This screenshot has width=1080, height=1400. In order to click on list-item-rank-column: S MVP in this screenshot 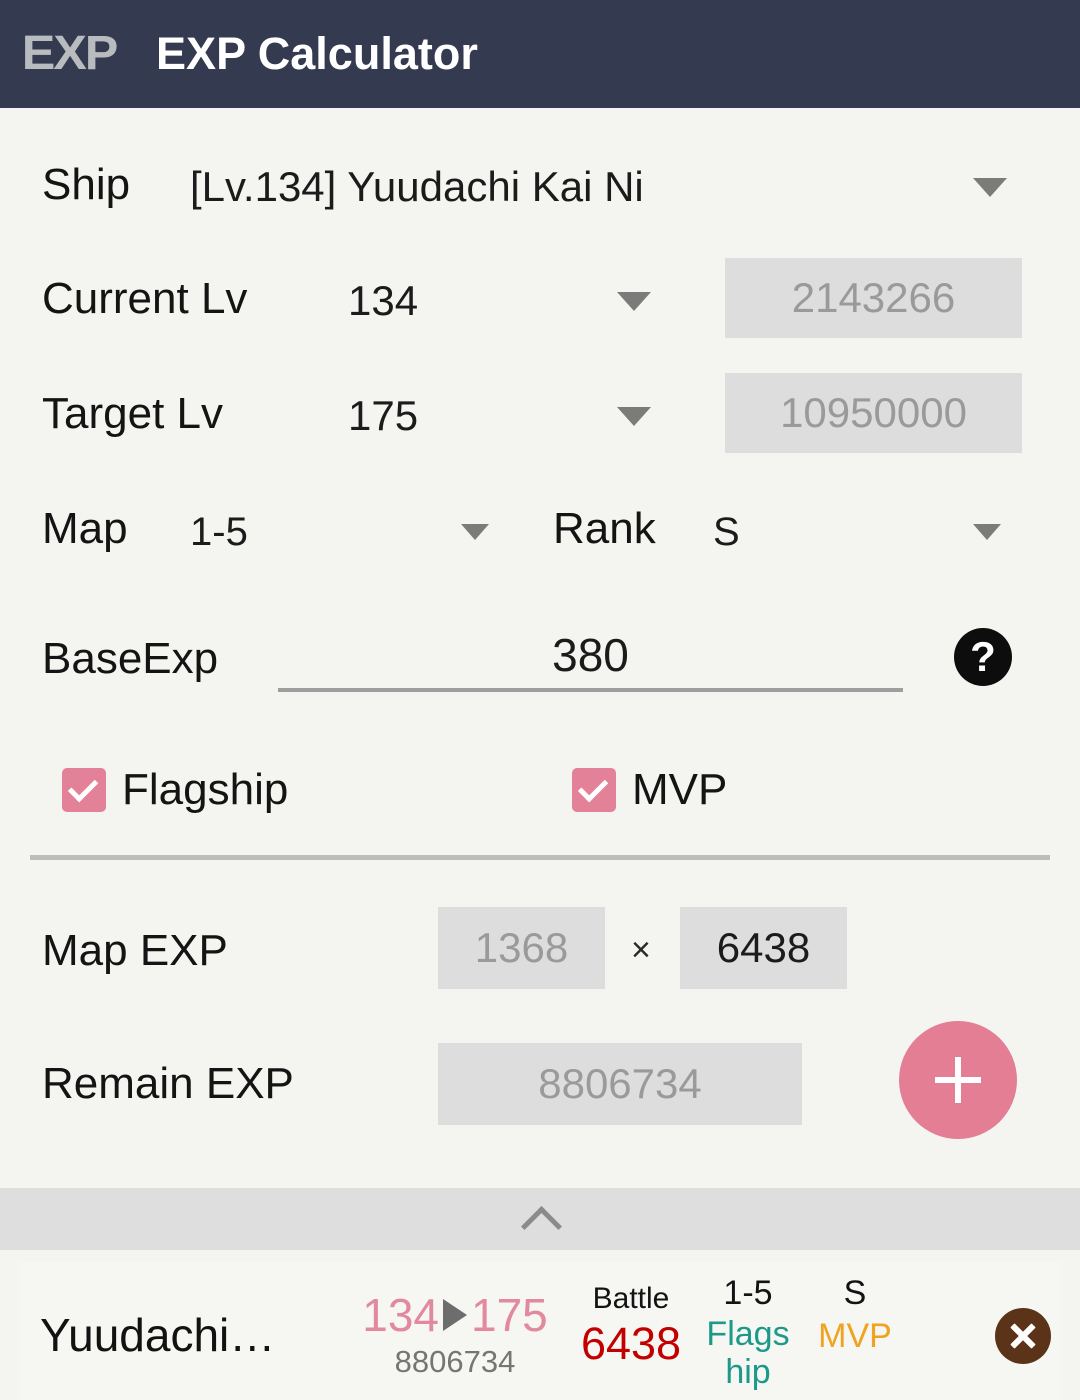, I will do `click(855, 1315)`.